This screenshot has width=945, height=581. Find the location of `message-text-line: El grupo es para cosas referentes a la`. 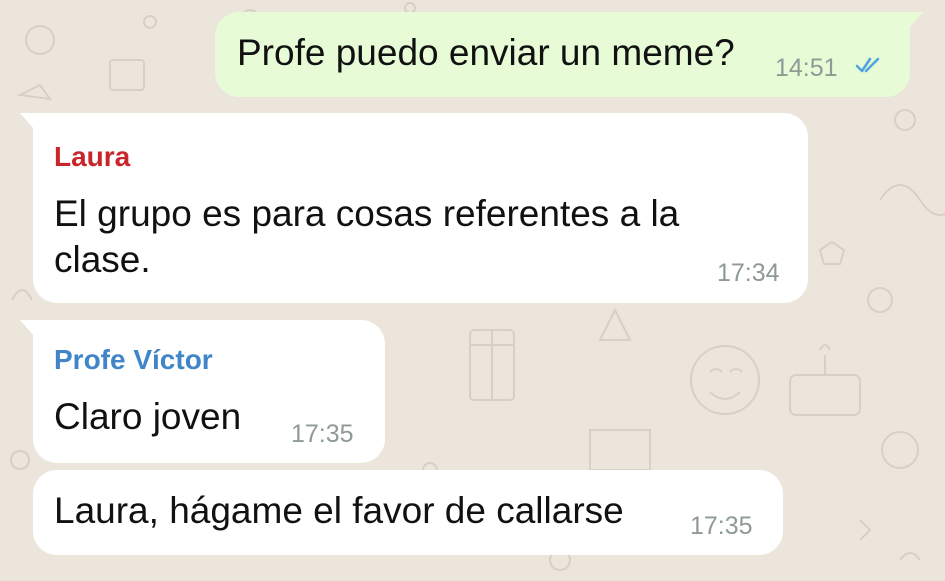

message-text-line: El grupo es para cosas referentes a la is located at coordinates (367, 213).